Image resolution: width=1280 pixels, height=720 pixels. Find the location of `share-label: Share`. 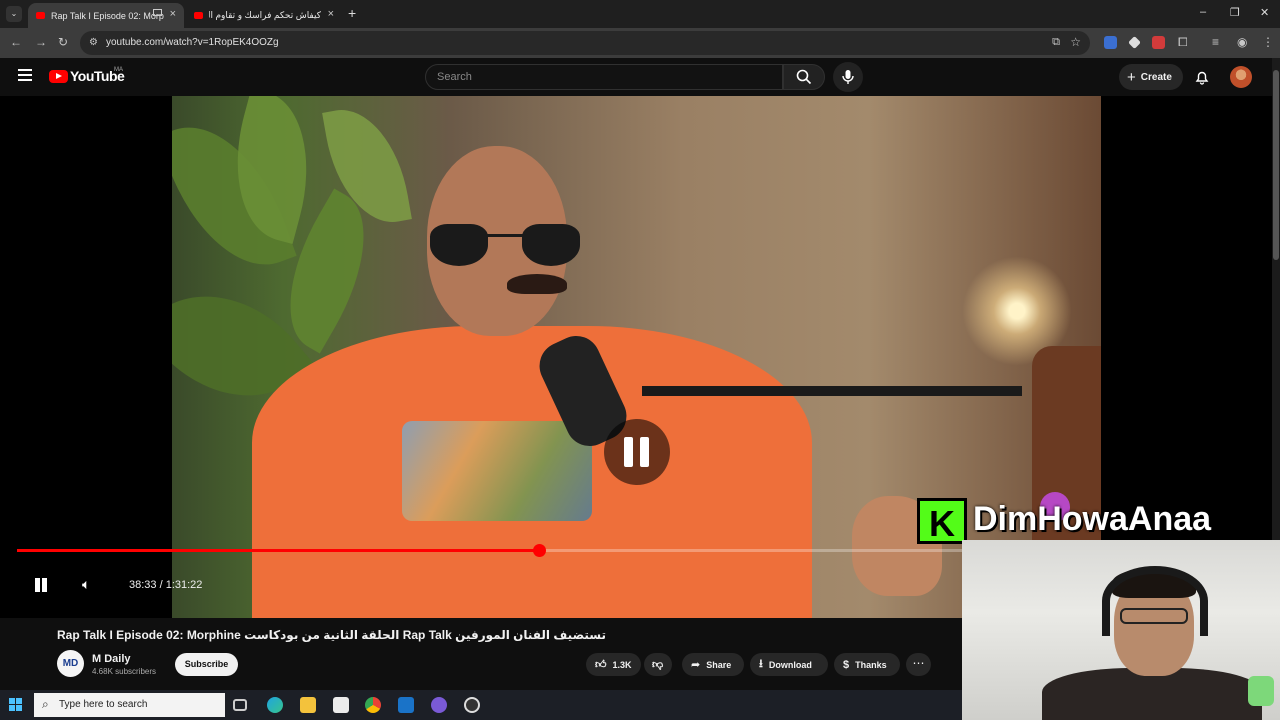

share-label: Share is located at coordinates (719, 664).